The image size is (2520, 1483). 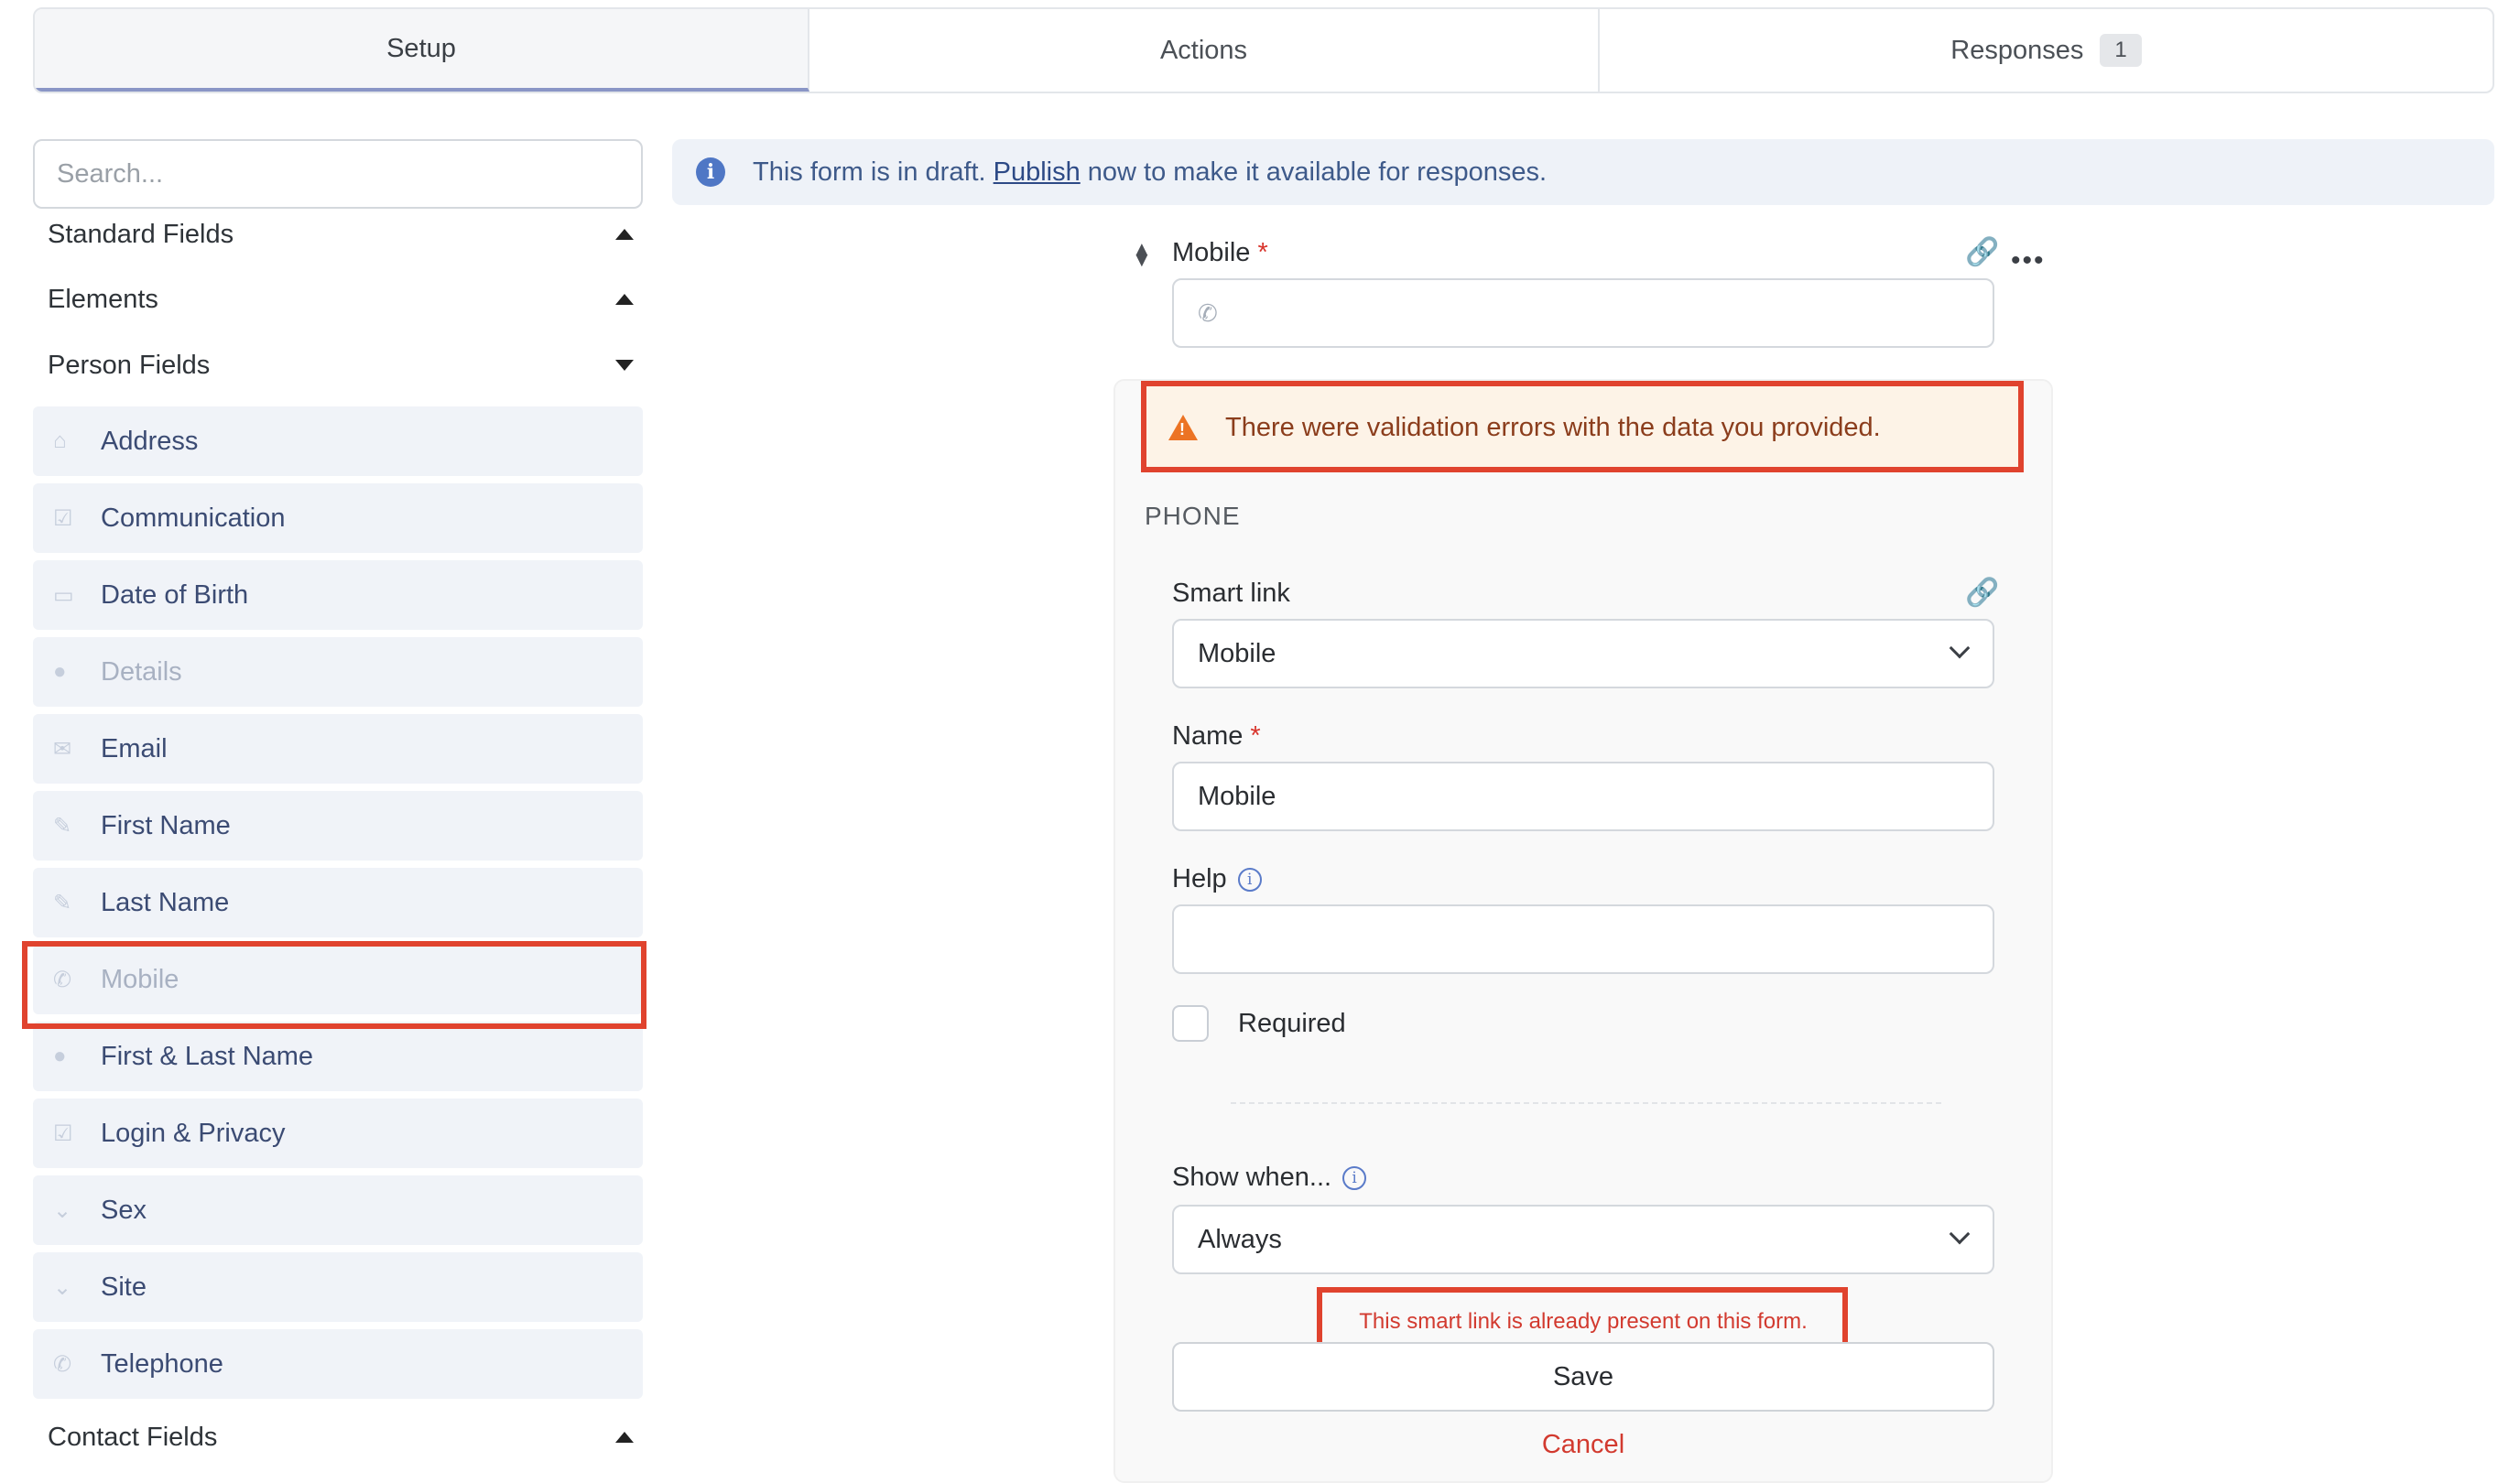 What do you see at coordinates (338, 174) in the screenshot?
I see `field-search-input` at bounding box center [338, 174].